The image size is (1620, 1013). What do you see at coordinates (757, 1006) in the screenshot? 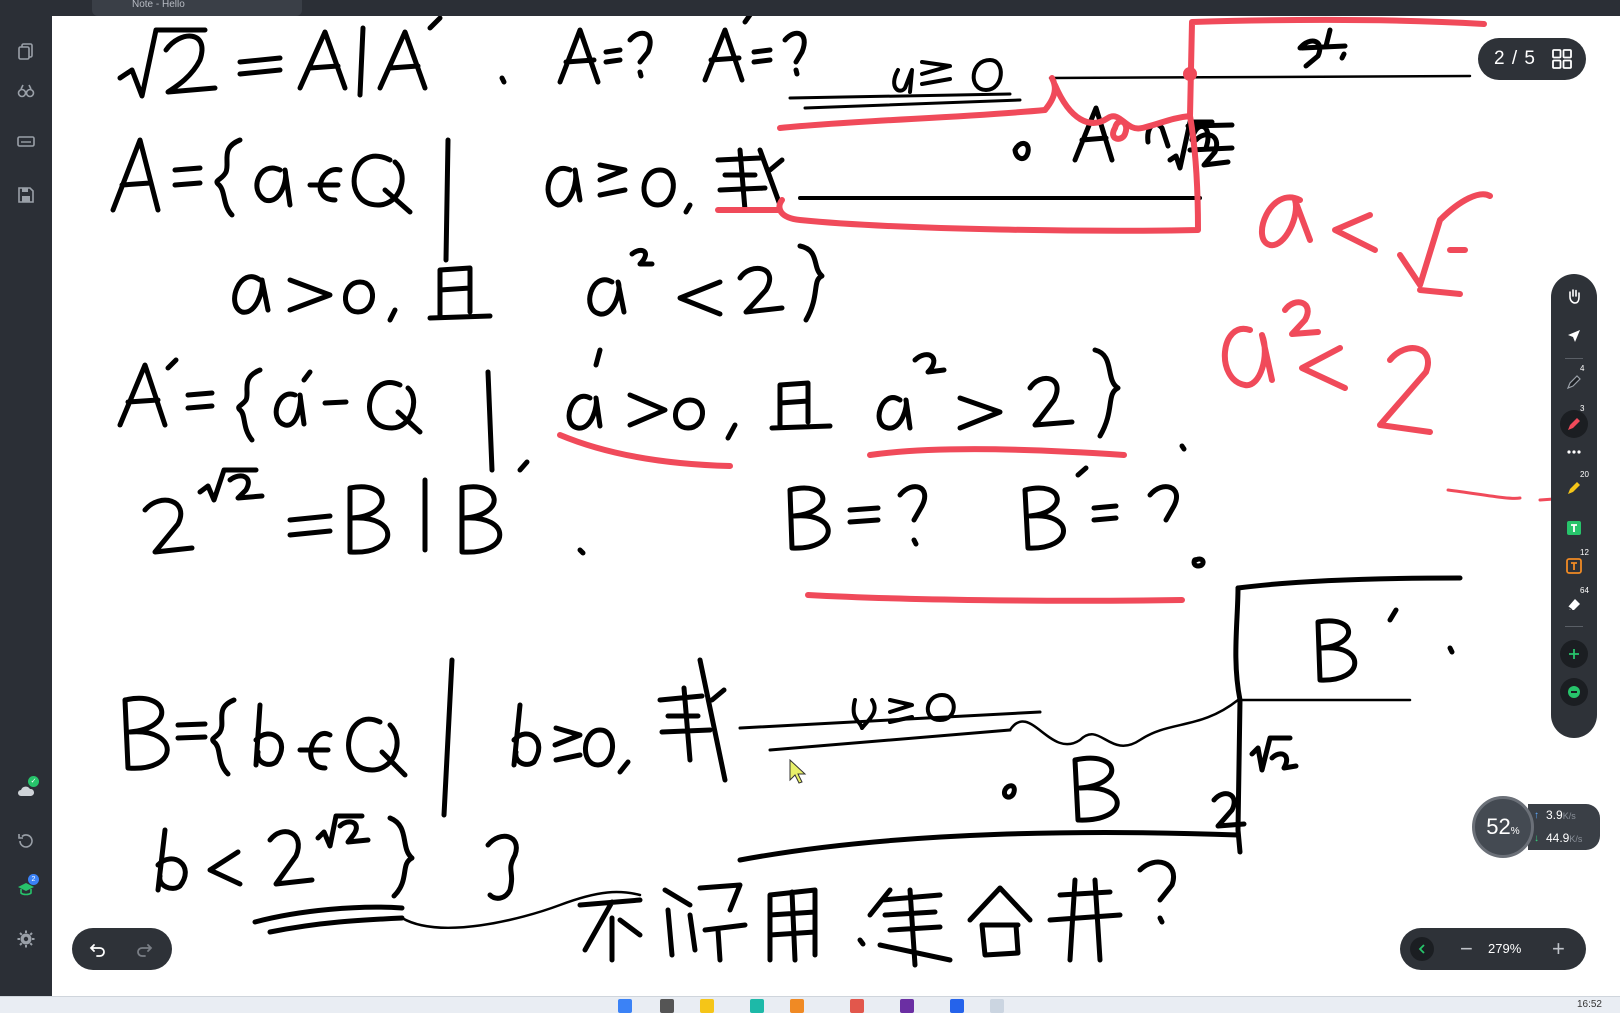
I see `browser-icon` at bounding box center [757, 1006].